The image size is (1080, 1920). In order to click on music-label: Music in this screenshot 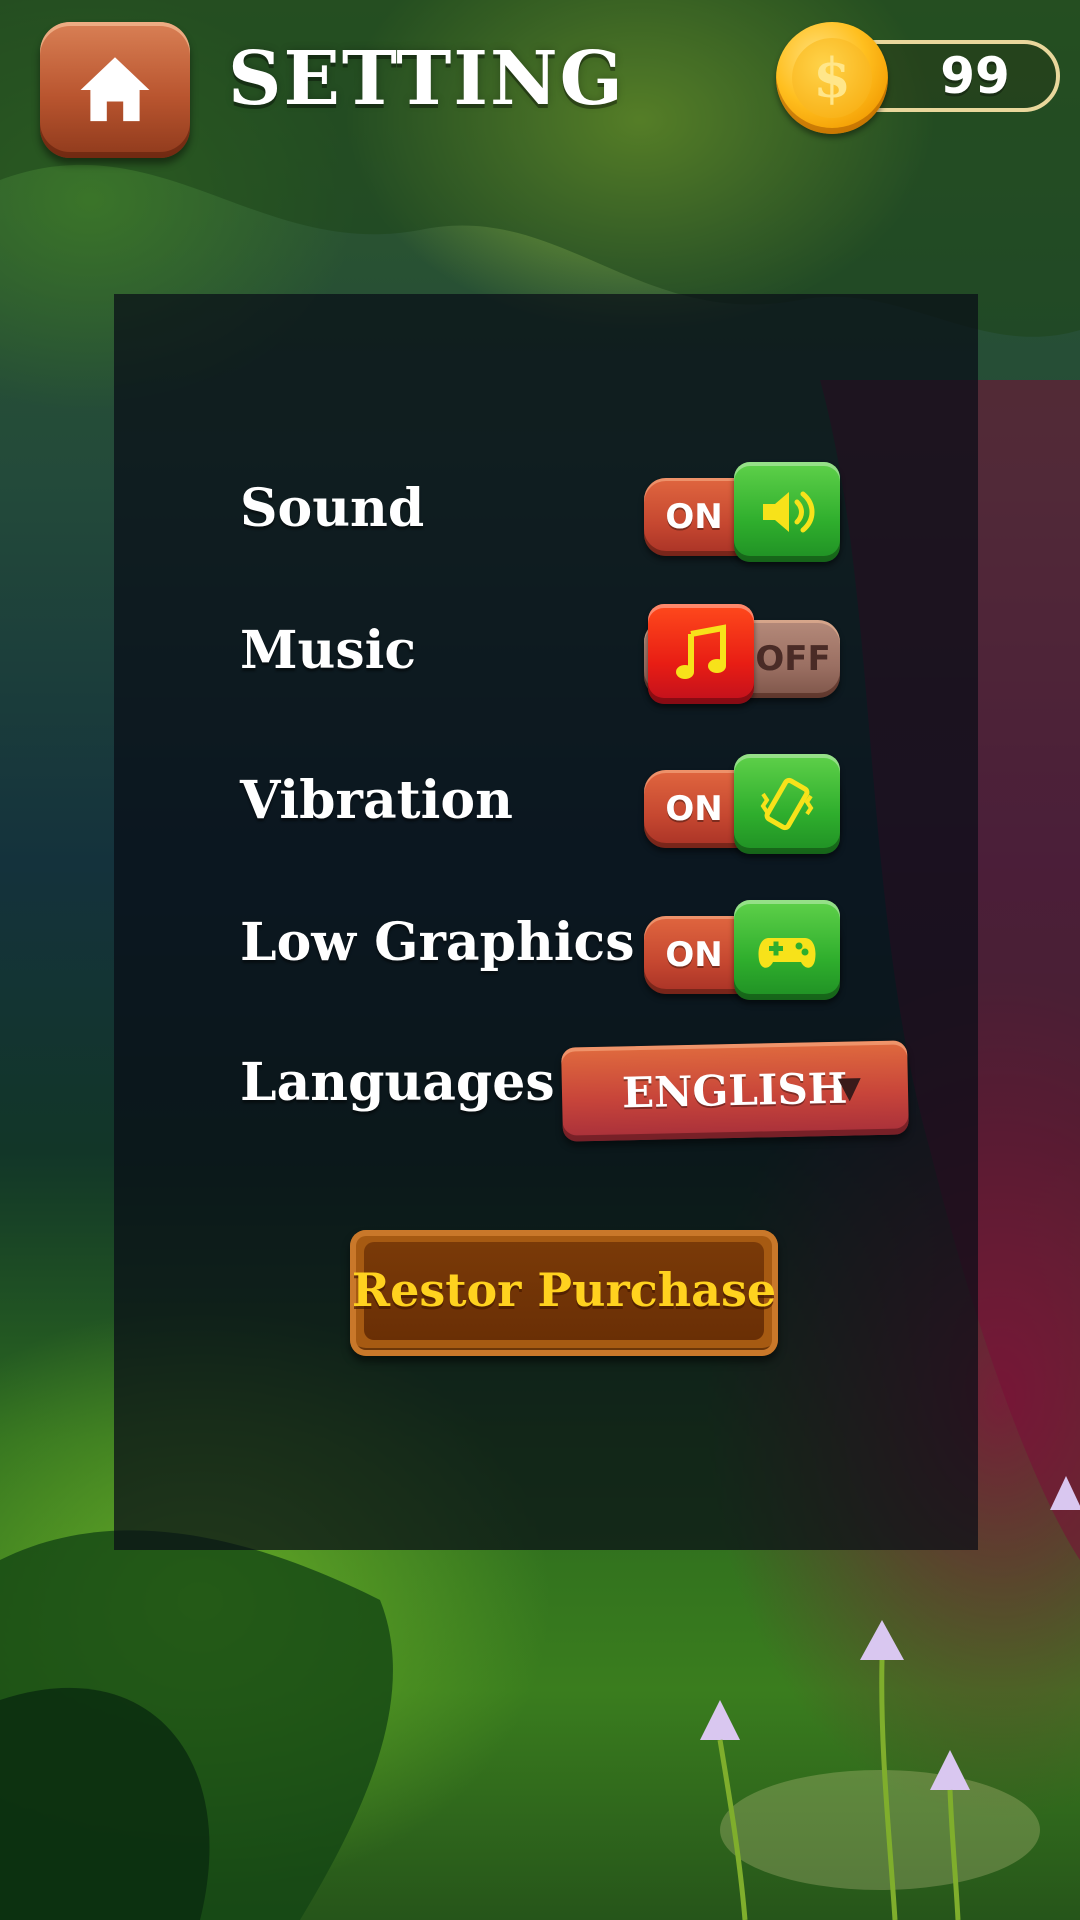, I will do `click(328, 650)`.